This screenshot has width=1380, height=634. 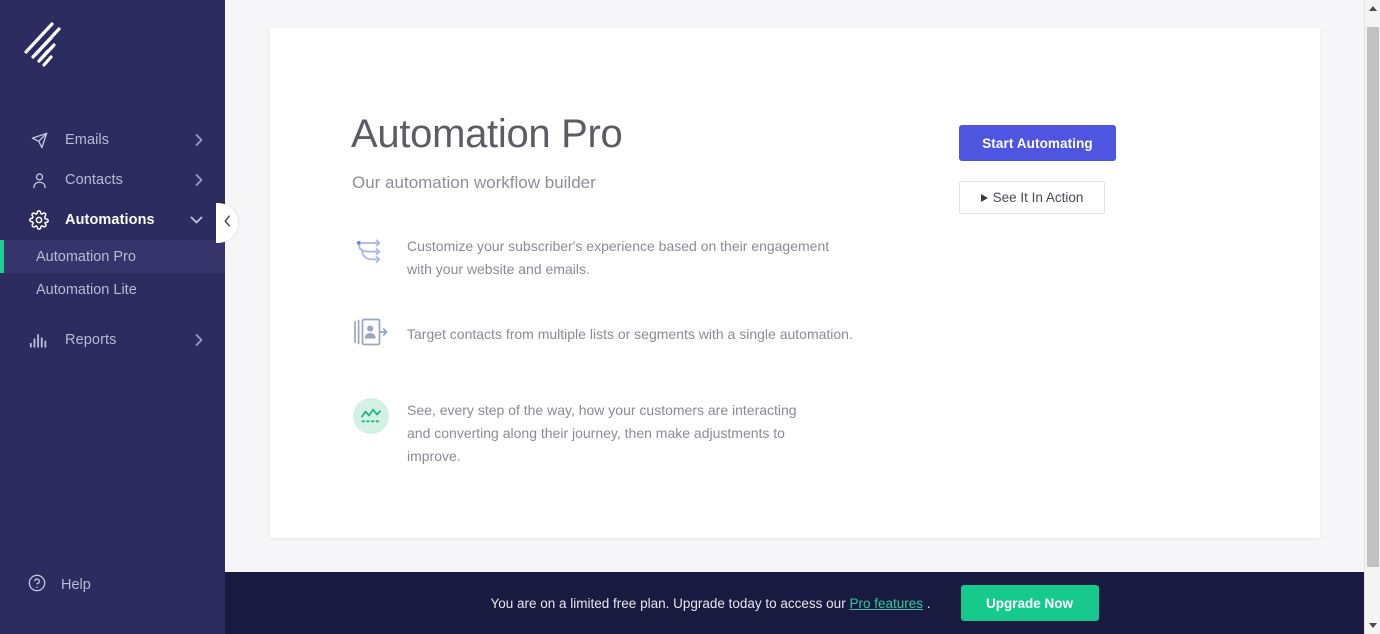 I want to click on start-automating-button: Start Automating, so click(x=1037, y=143).